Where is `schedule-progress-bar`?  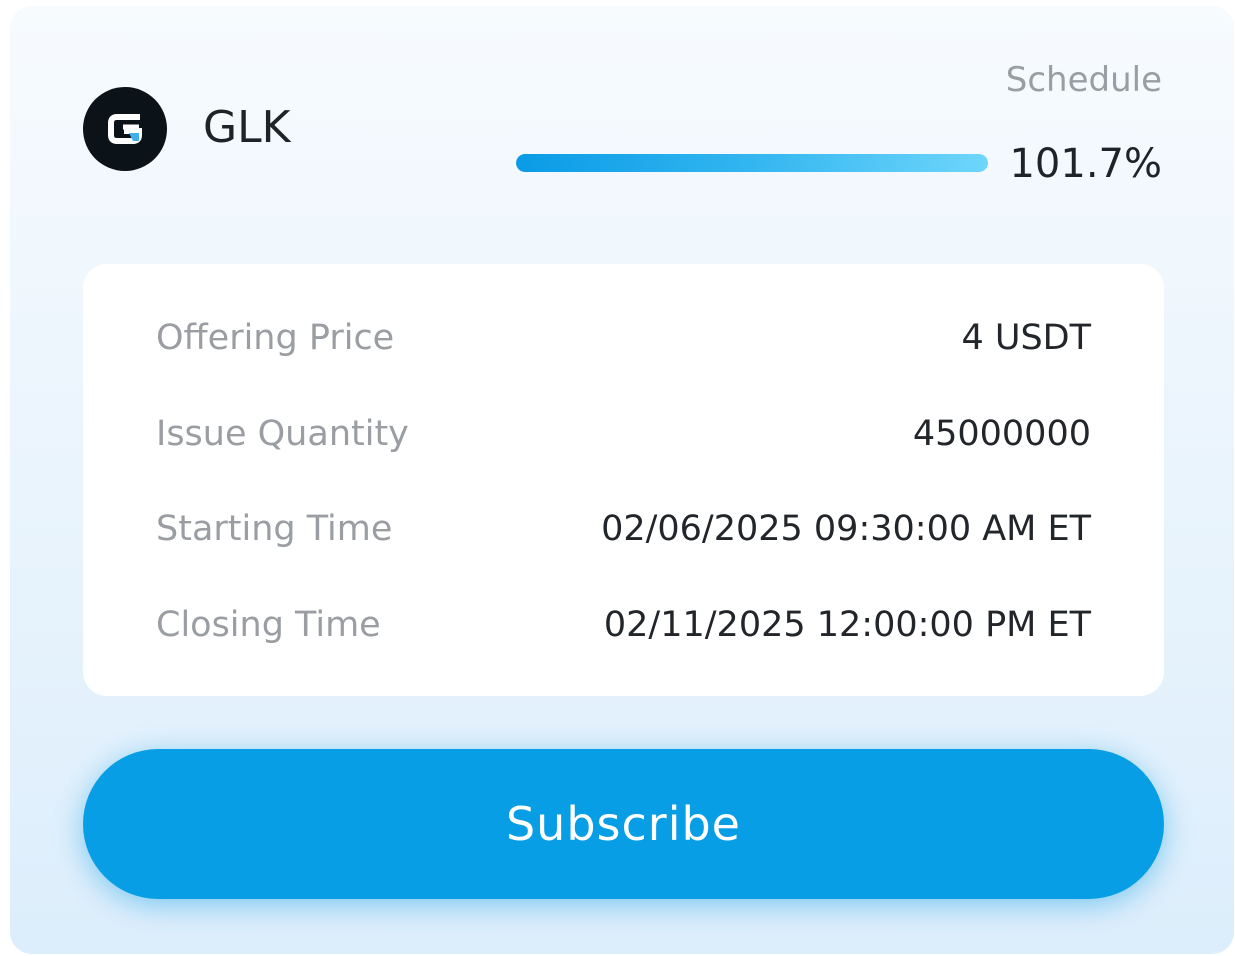
schedule-progress-bar is located at coordinates (752, 163).